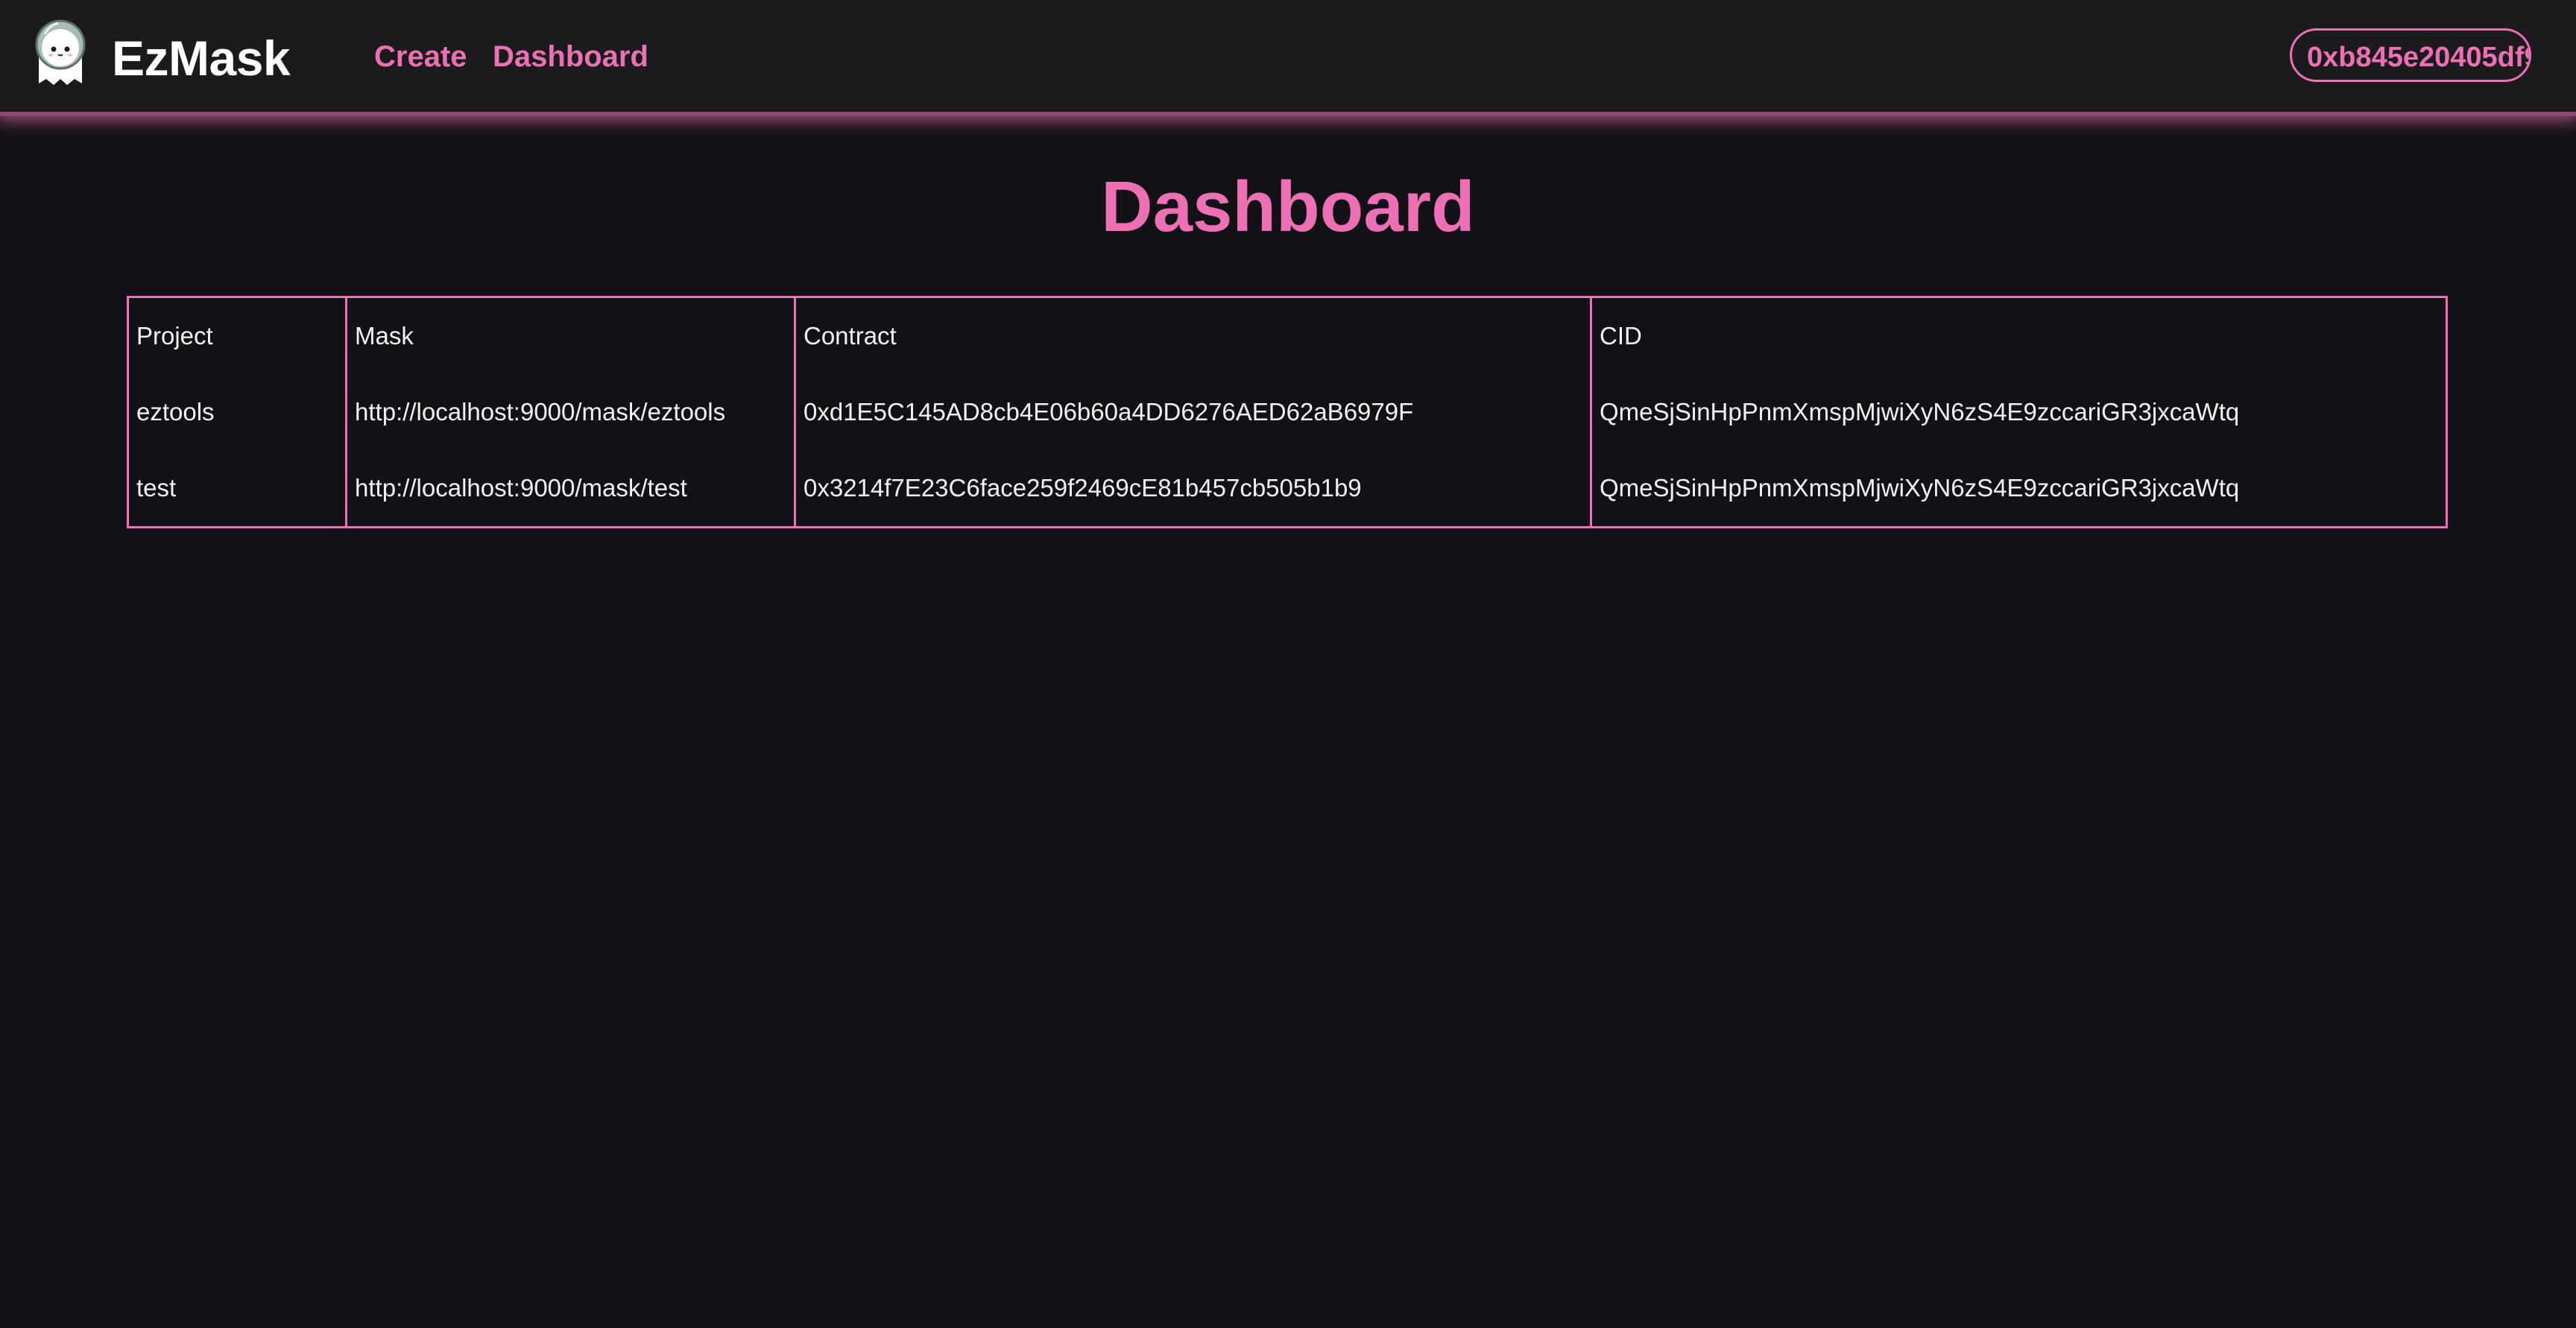 The image size is (2576, 1328). What do you see at coordinates (570, 335) in the screenshot?
I see `header-mask: Mask` at bounding box center [570, 335].